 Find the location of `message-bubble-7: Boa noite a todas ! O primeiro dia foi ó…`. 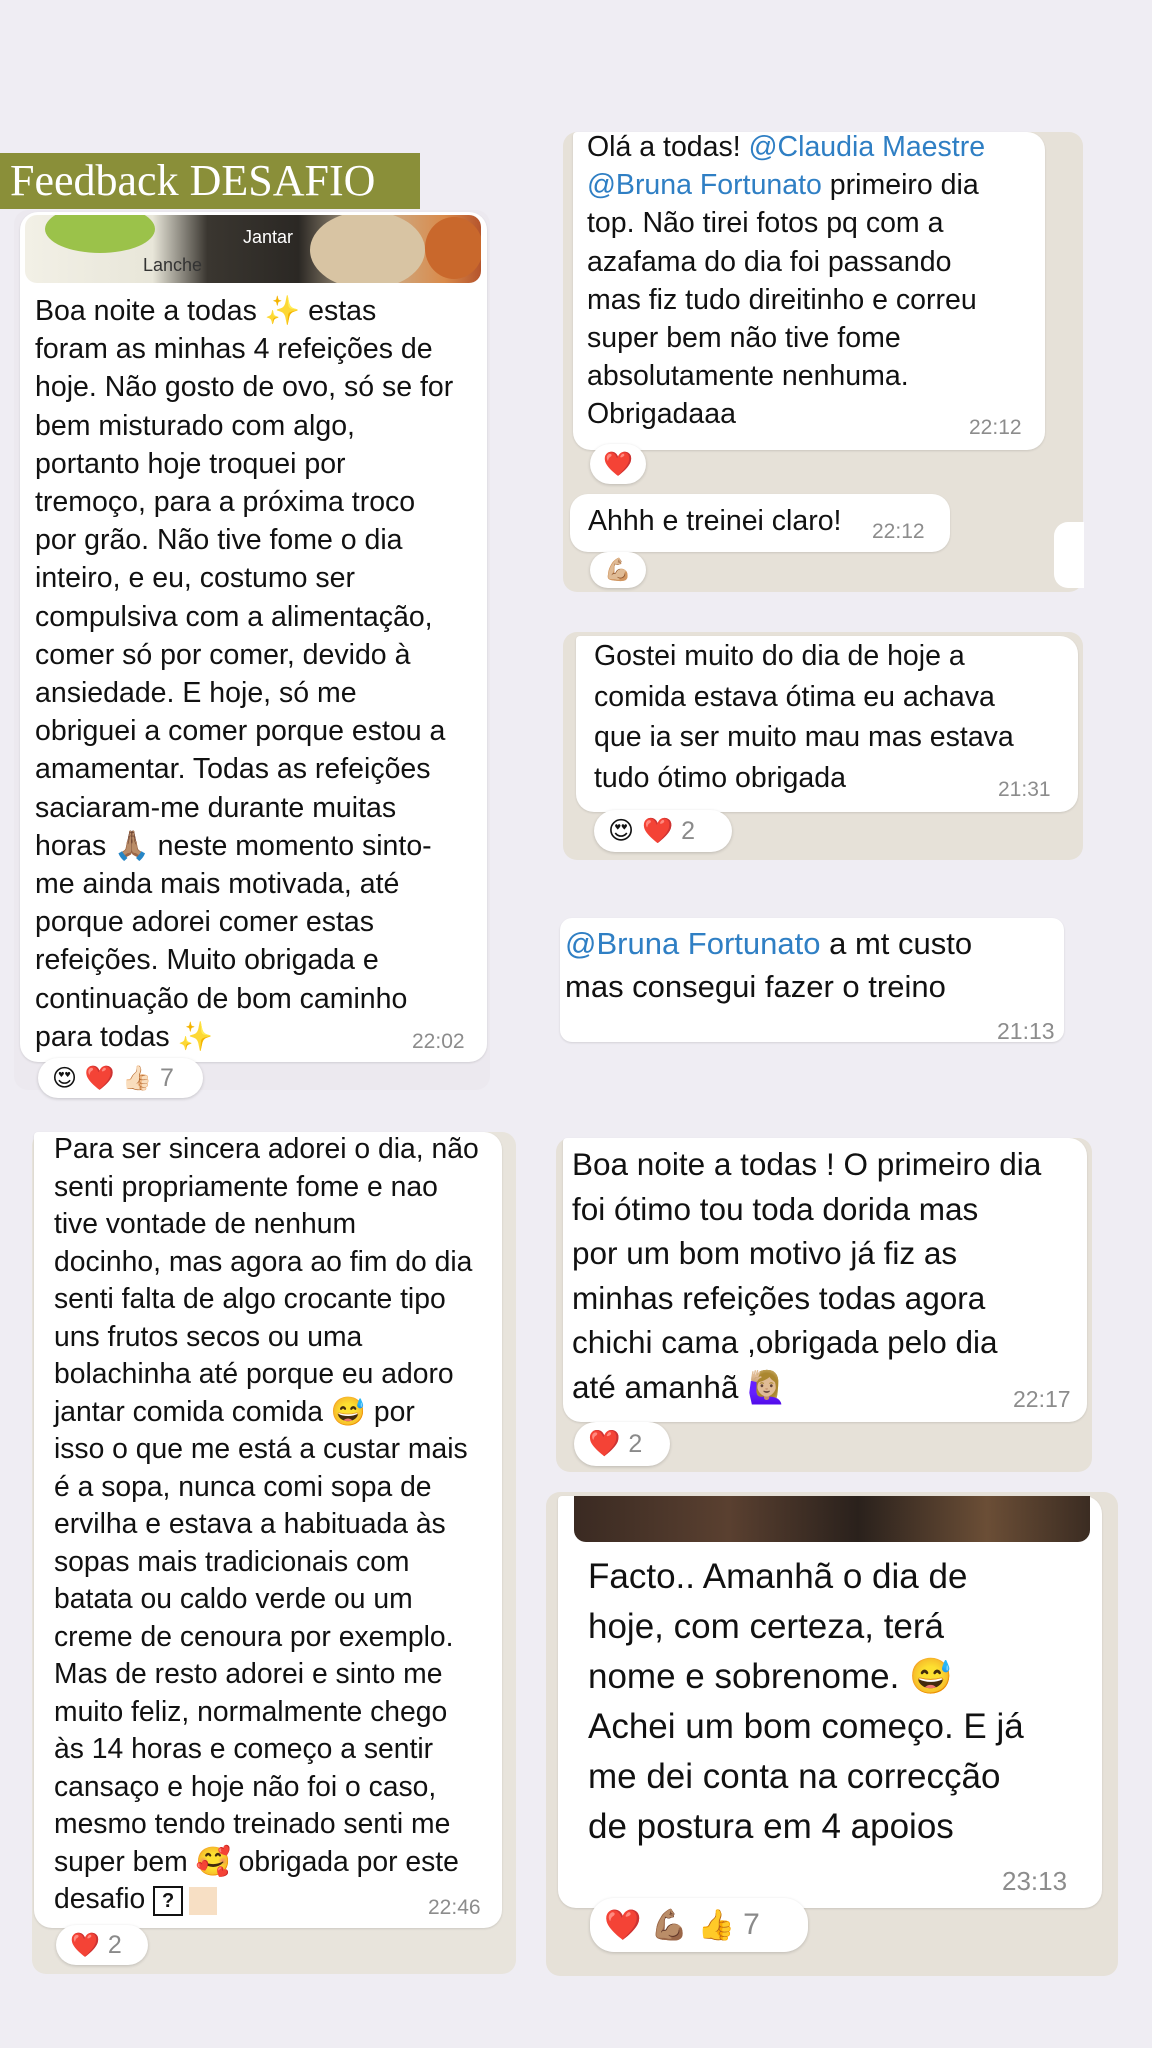

message-bubble-7: Boa noite a todas ! O primeiro dia foi ó… is located at coordinates (825, 1280).